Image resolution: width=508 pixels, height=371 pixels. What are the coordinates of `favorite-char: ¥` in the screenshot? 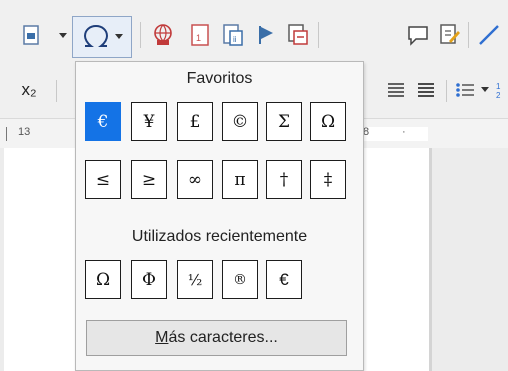 It's located at (149, 121).